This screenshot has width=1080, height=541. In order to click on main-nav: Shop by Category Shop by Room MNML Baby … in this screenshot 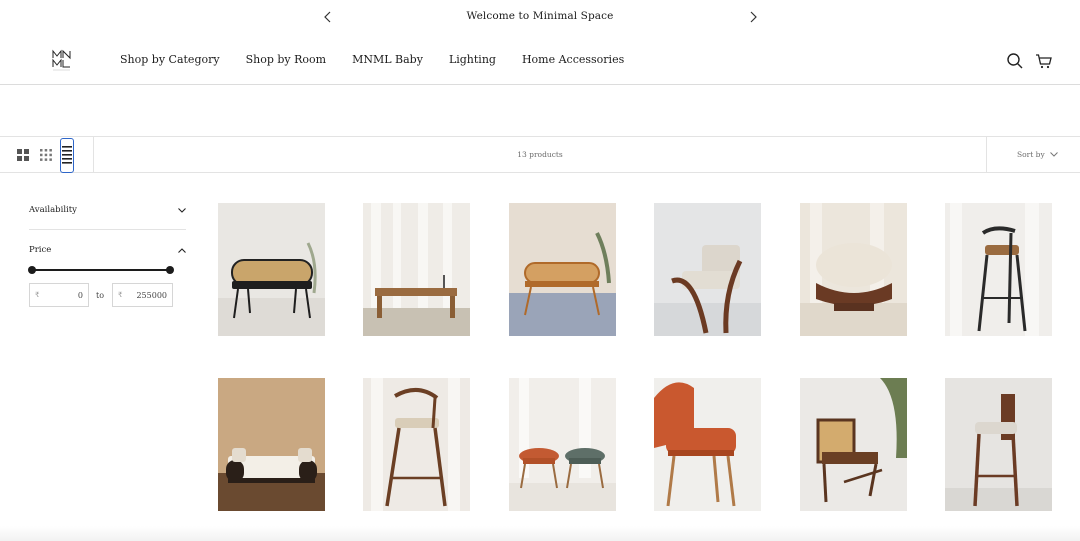, I will do `click(385, 59)`.